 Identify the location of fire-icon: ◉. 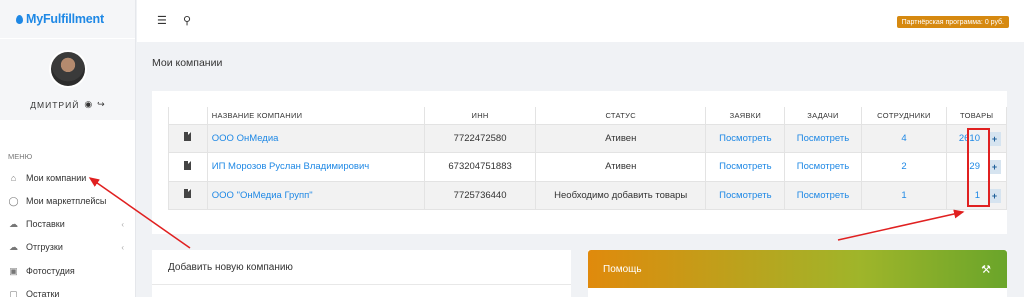
(88, 104).